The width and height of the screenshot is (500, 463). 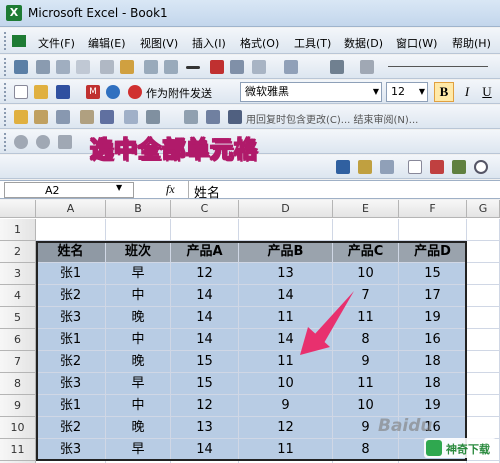 I want to click on column-header-e: E, so click(x=366, y=209).